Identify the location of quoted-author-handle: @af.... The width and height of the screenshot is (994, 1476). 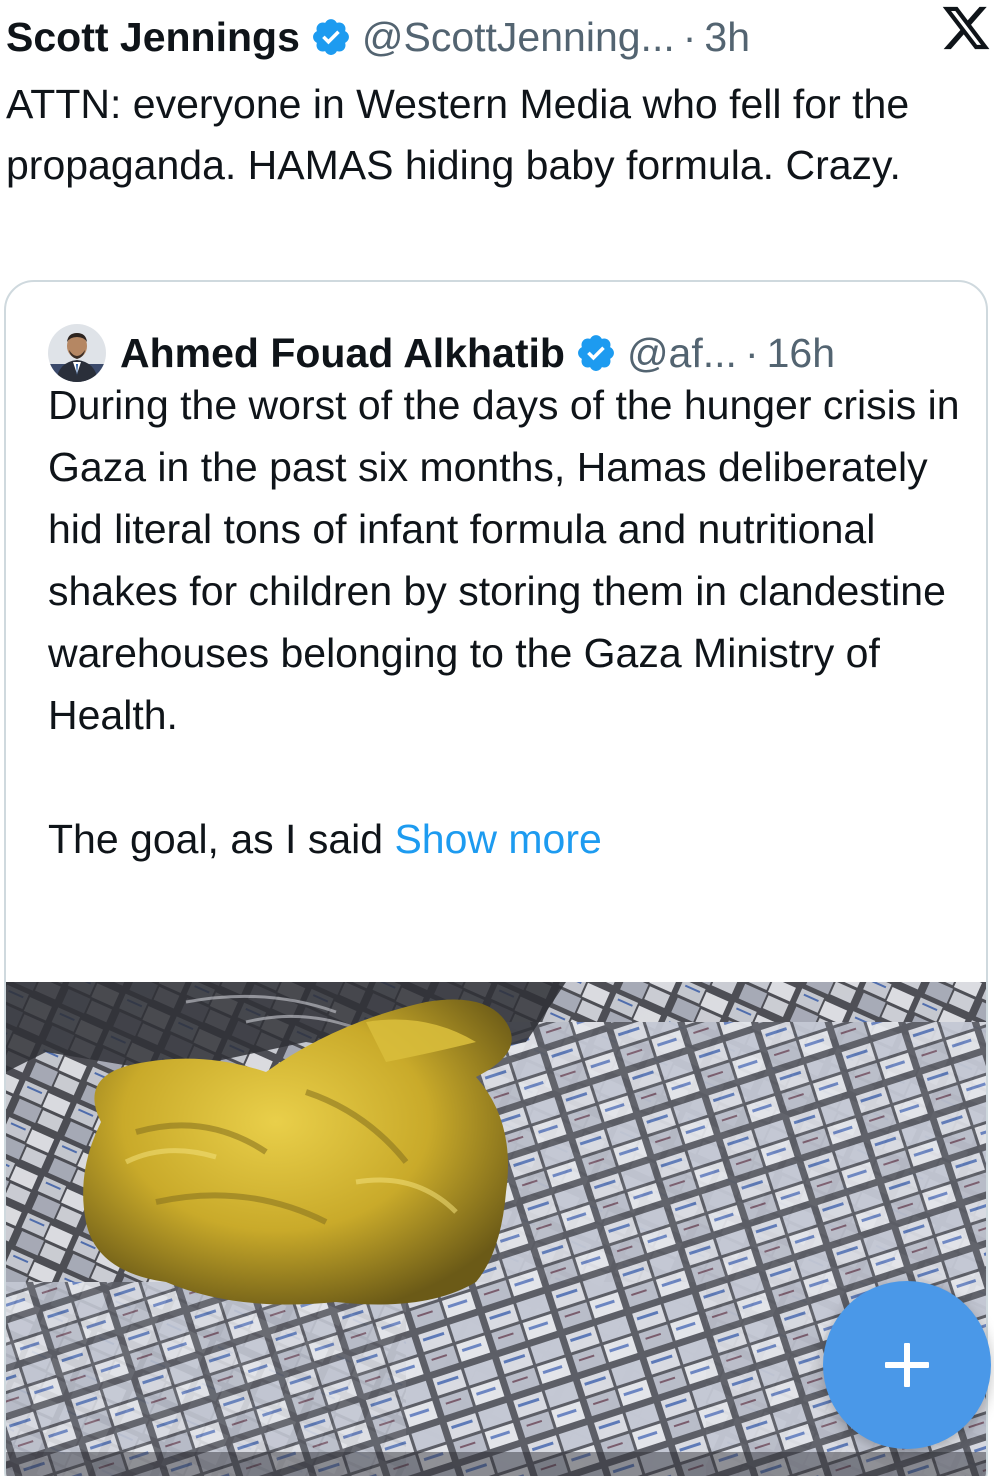
(682, 353).